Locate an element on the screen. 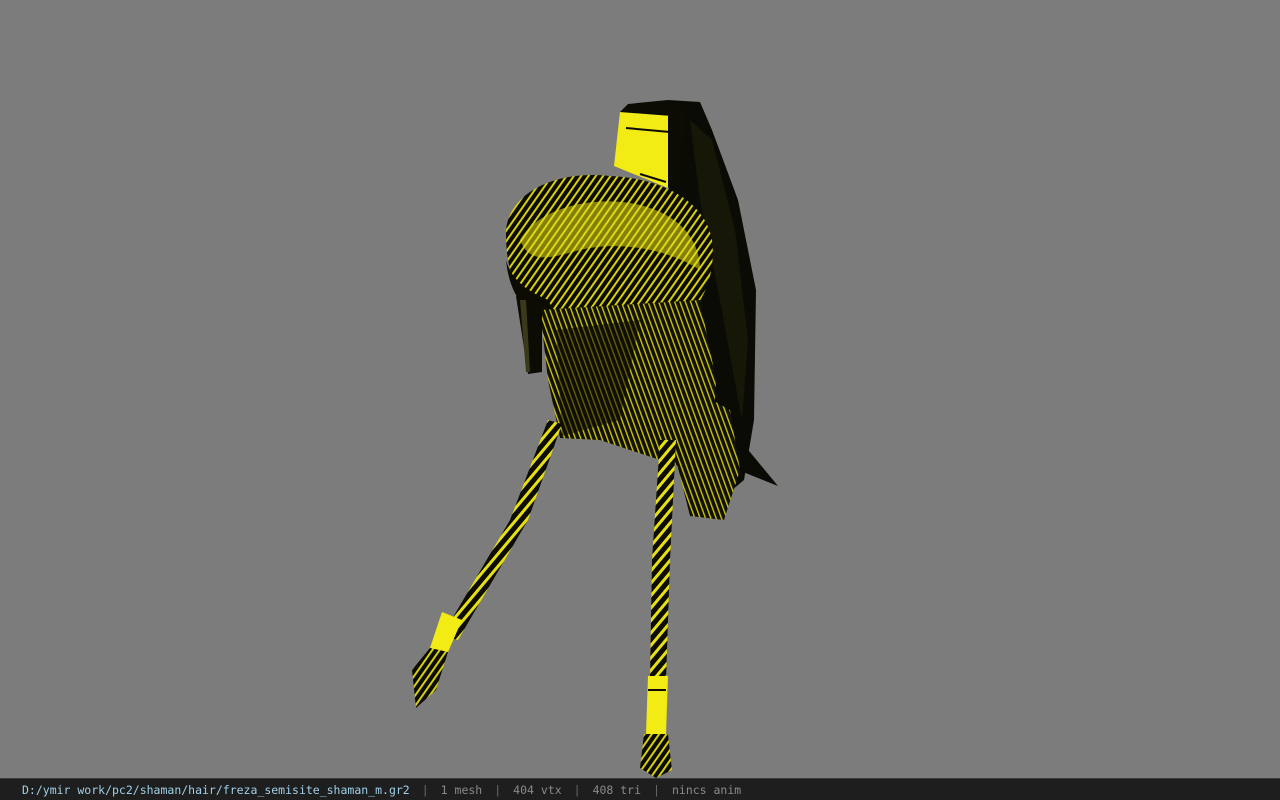 The width and height of the screenshot is (1280, 800). mesh-count-label: 1 mesh is located at coordinates (461, 789).